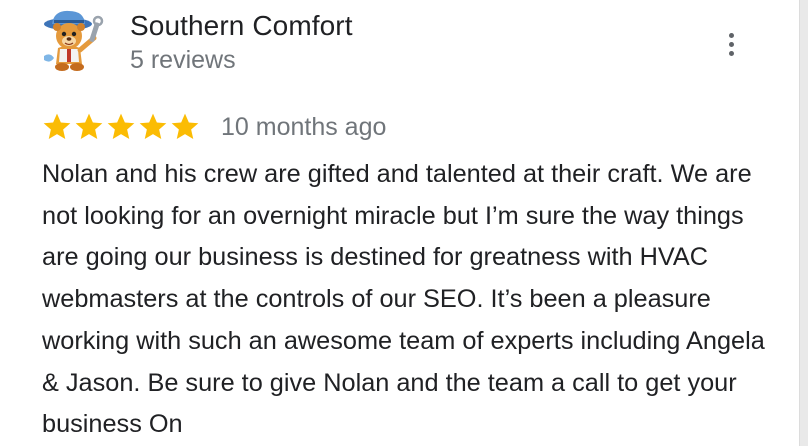 This screenshot has width=808, height=446. What do you see at coordinates (183, 60) in the screenshot?
I see `reviewer-review-count: 5 reviews` at bounding box center [183, 60].